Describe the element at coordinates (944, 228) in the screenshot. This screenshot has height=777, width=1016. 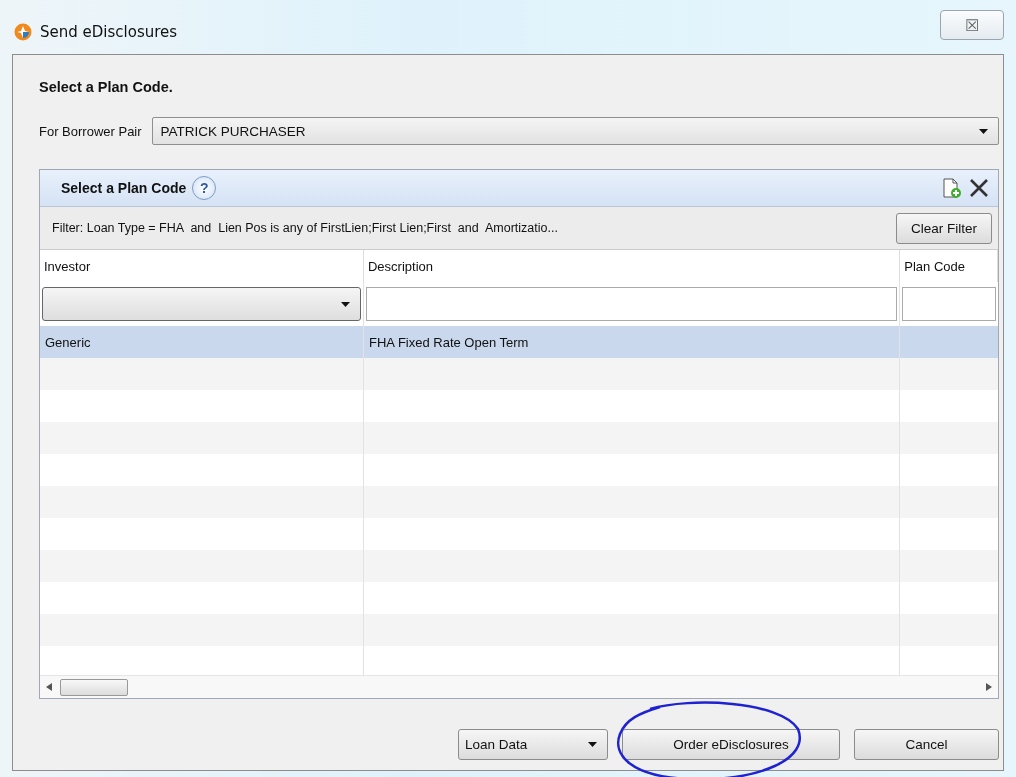
I see `clear-filter-button: Clear Filter` at that location.